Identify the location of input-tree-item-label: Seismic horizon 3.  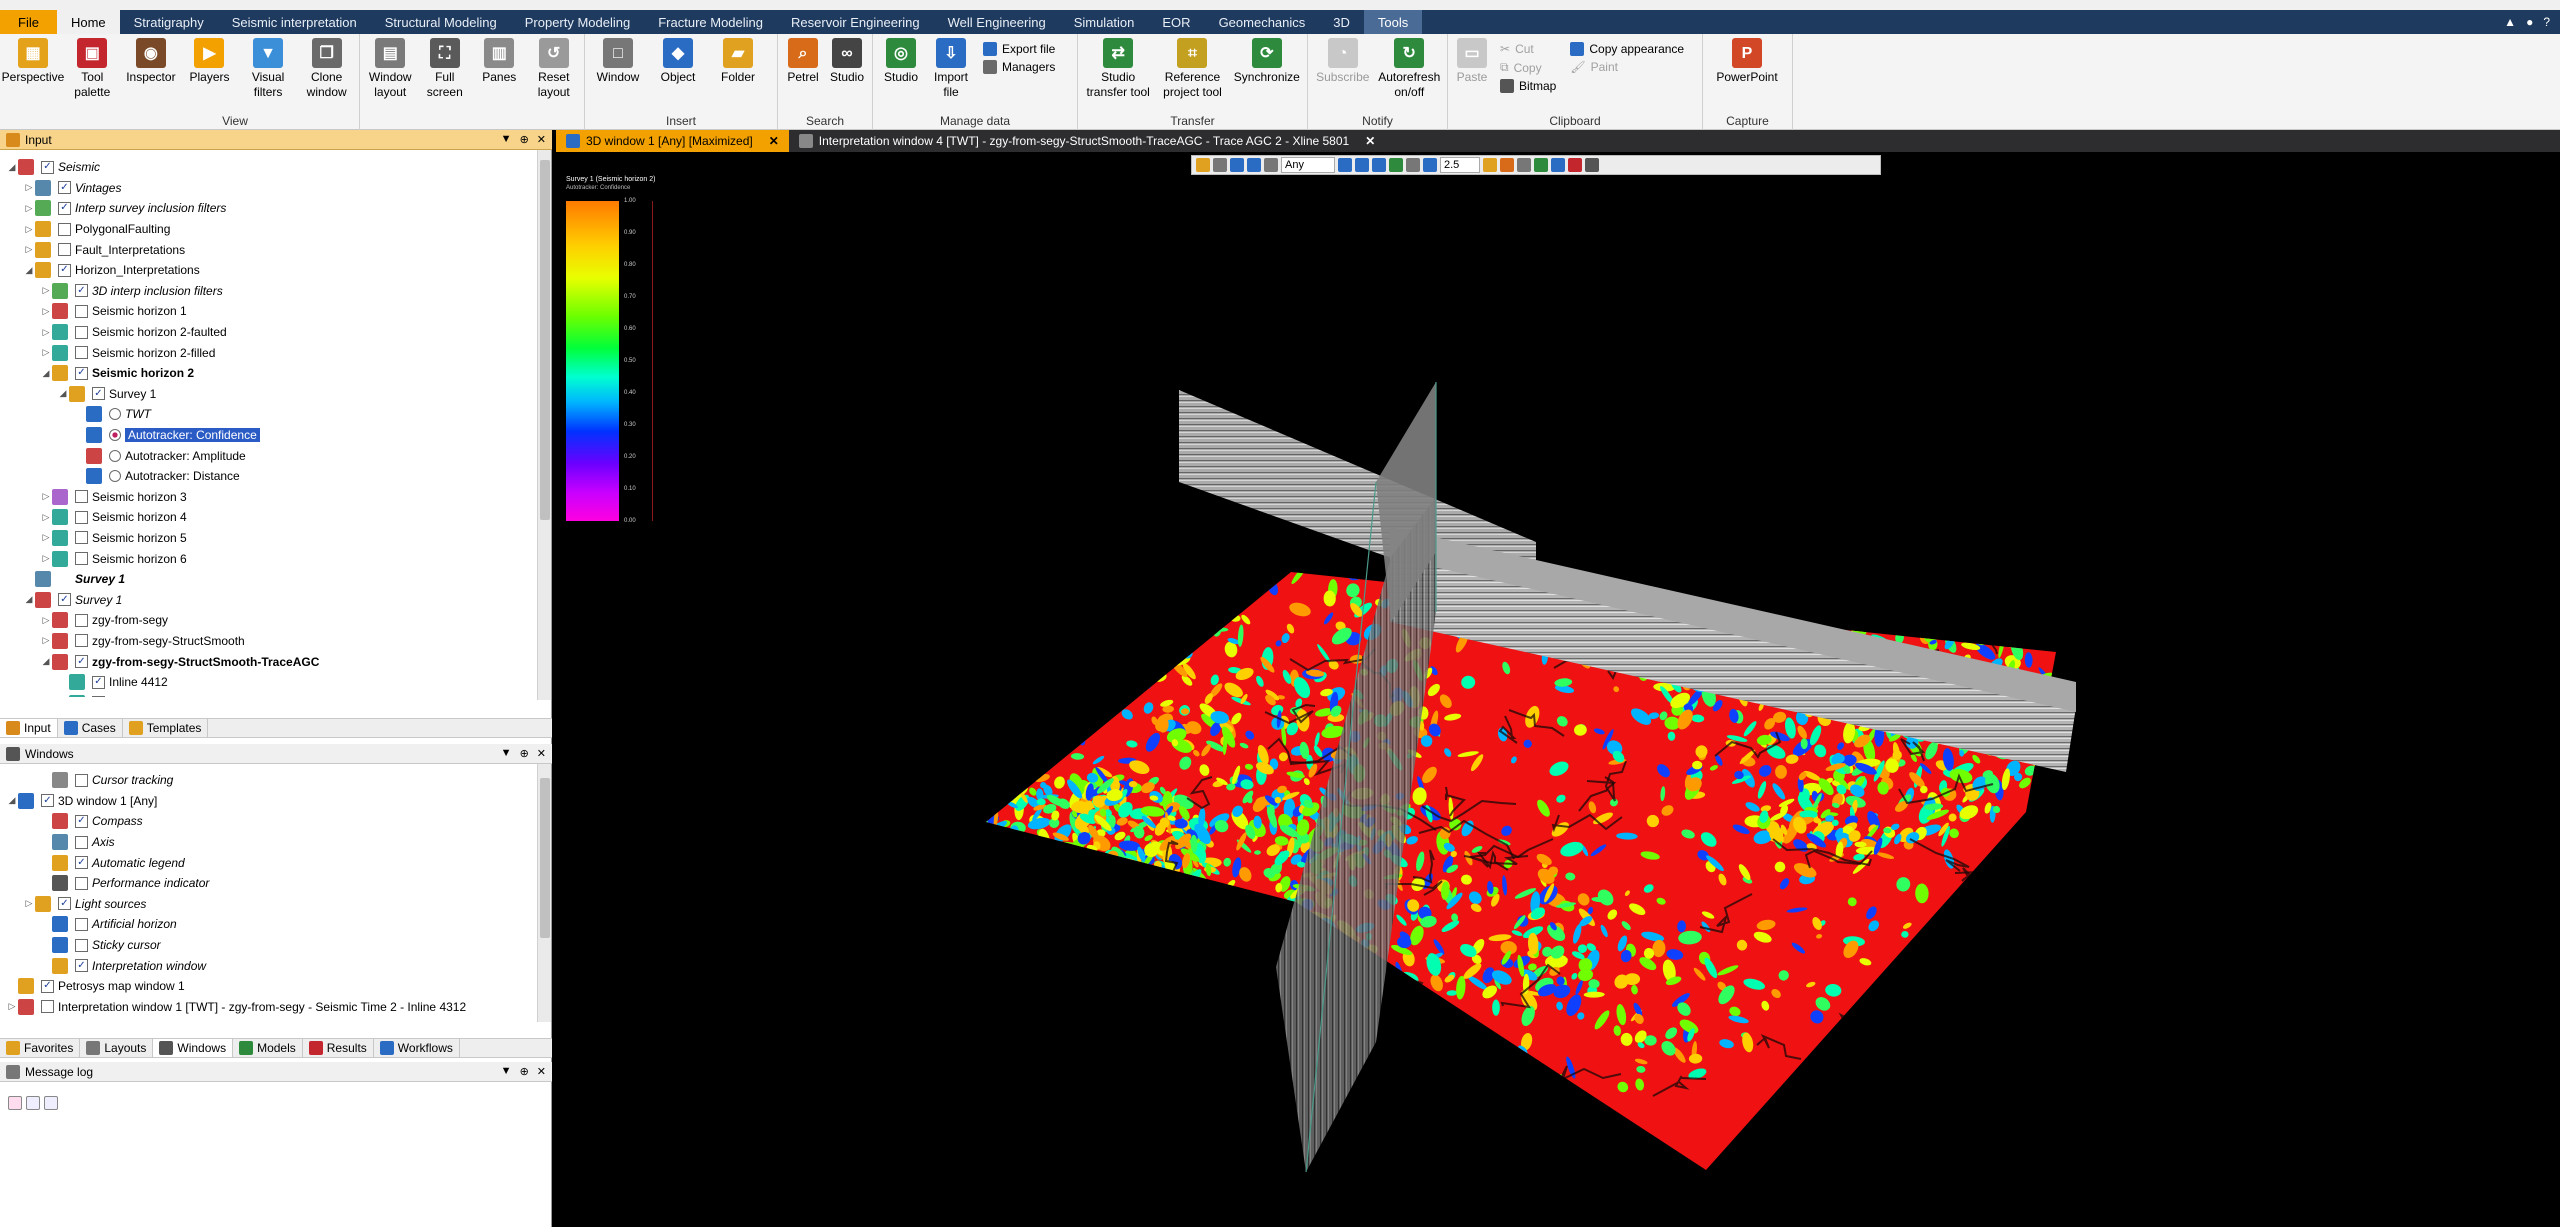
(139, 497).